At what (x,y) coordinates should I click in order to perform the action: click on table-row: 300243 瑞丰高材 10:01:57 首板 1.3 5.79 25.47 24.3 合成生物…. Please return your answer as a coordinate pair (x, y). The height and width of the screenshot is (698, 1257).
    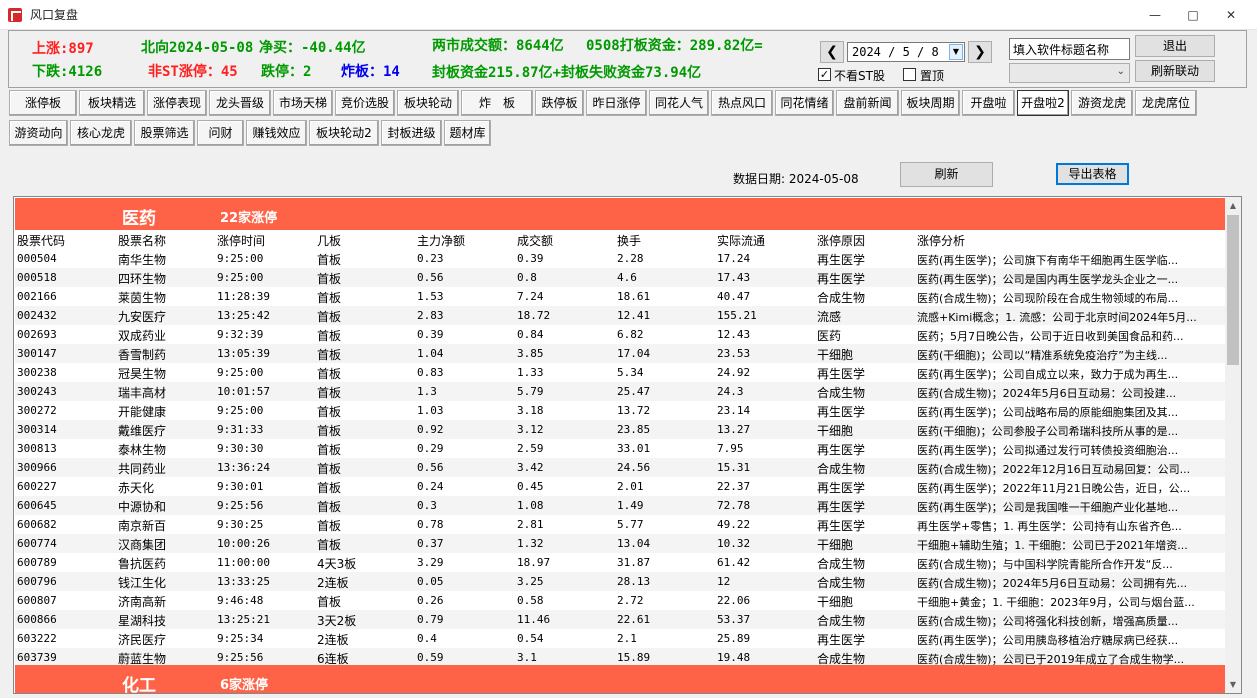
    Looking at the image, I should click on (620, 391).